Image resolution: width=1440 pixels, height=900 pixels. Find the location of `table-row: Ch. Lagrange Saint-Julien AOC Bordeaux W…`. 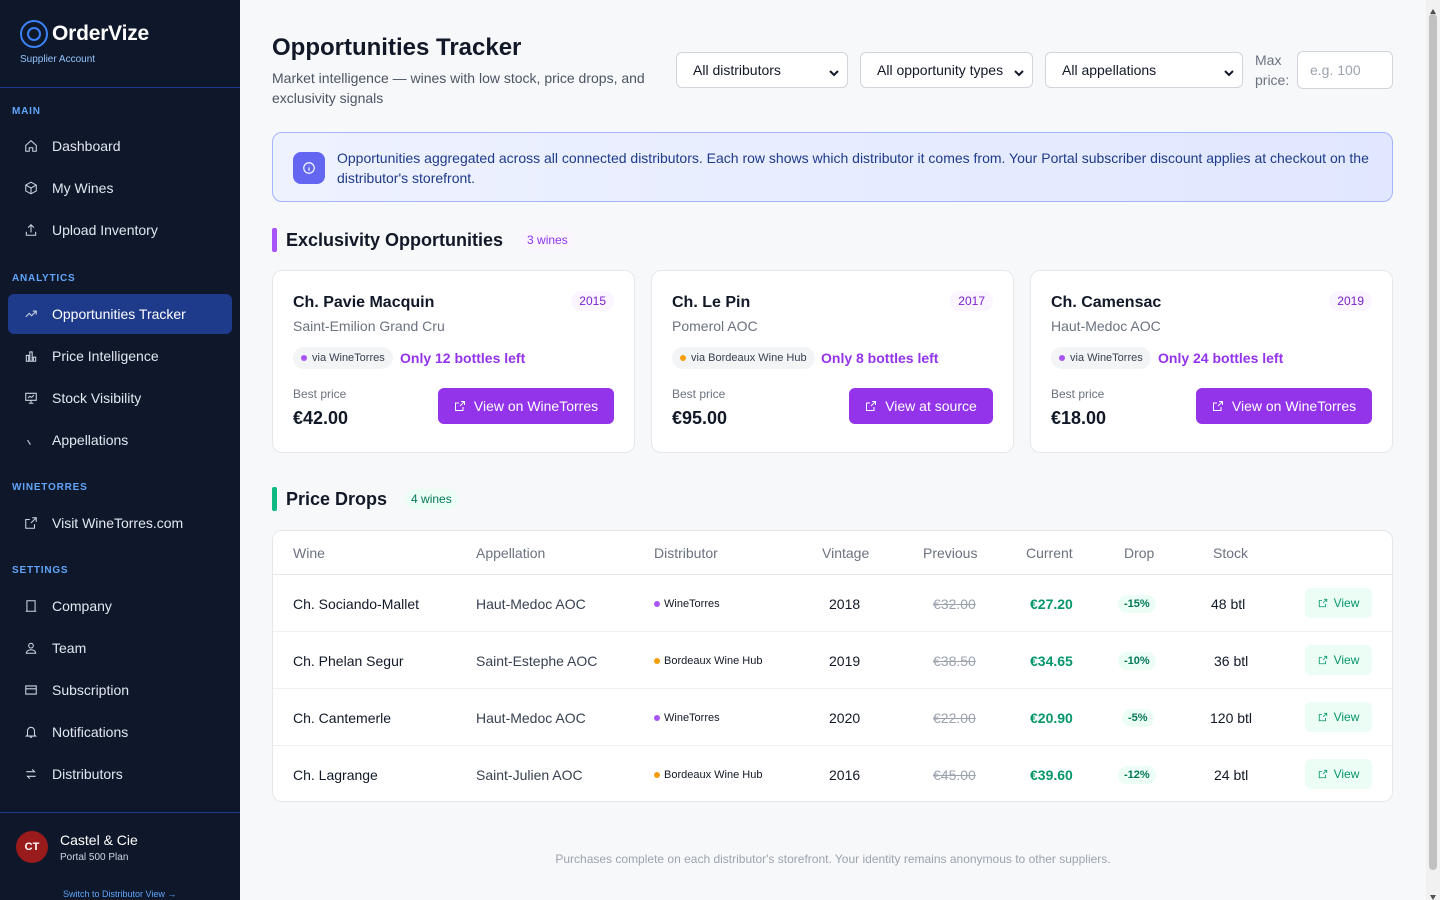

table-row: Ch. Lagrange Saint-Julien AOC Bordeaux W… is located at coordinates (832, 773).